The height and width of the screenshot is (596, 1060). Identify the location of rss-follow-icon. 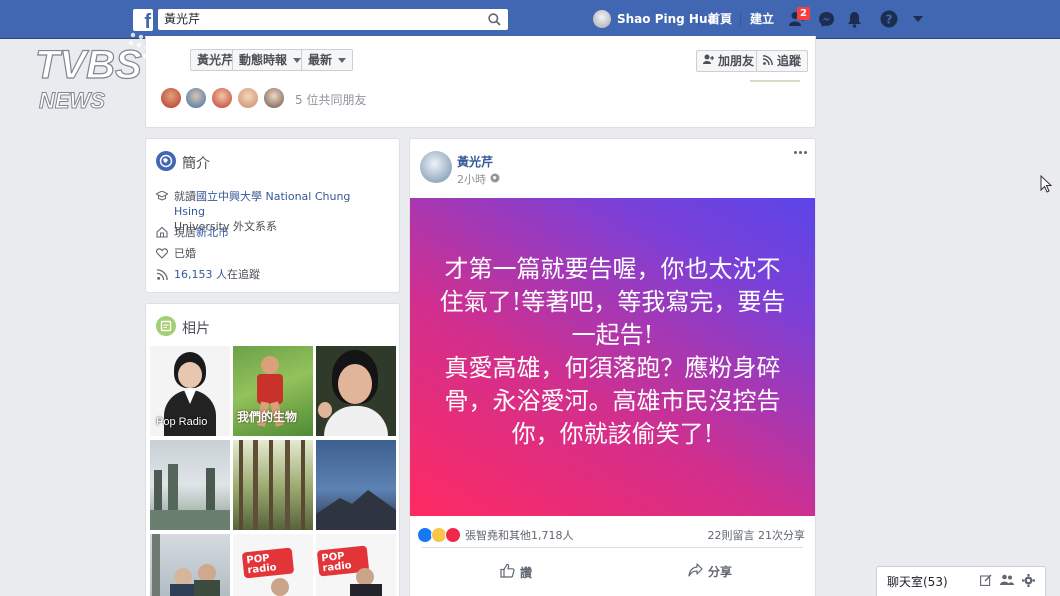
(767, 61).